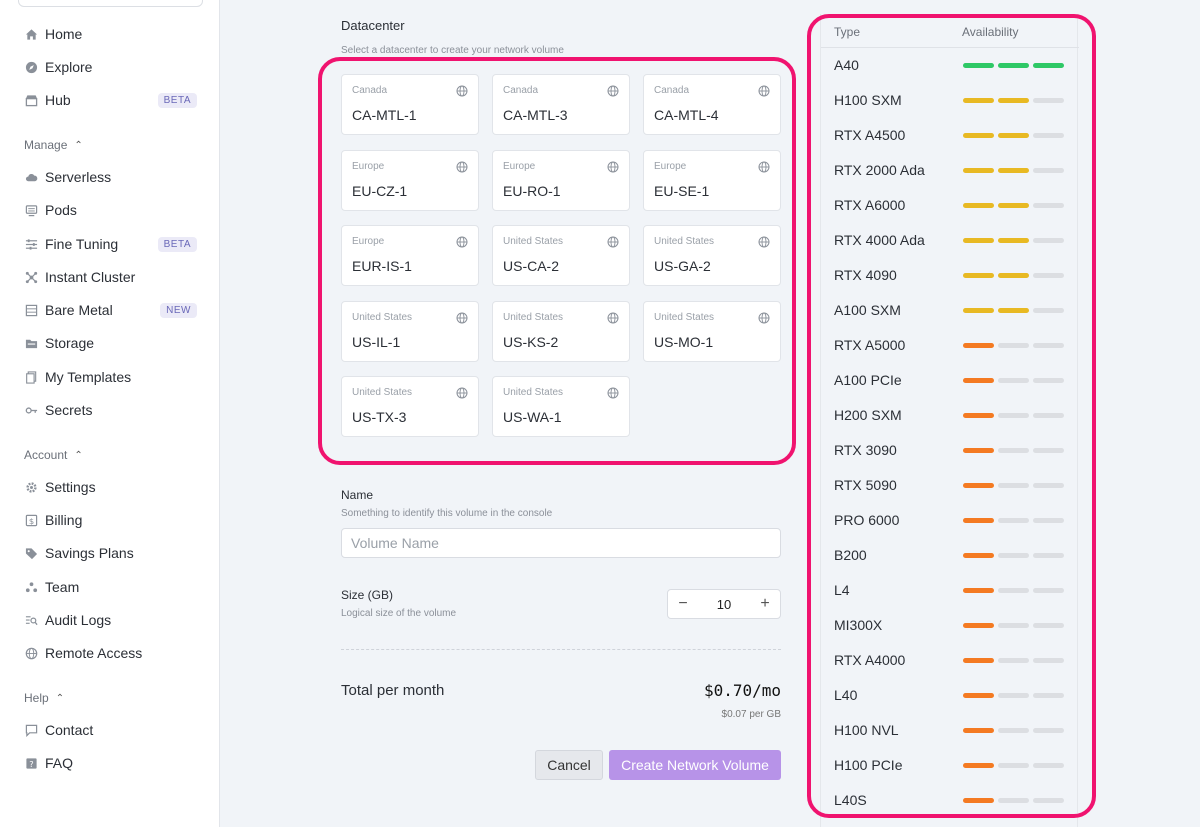  I want to click on increment-button: +, so click(765, 604).